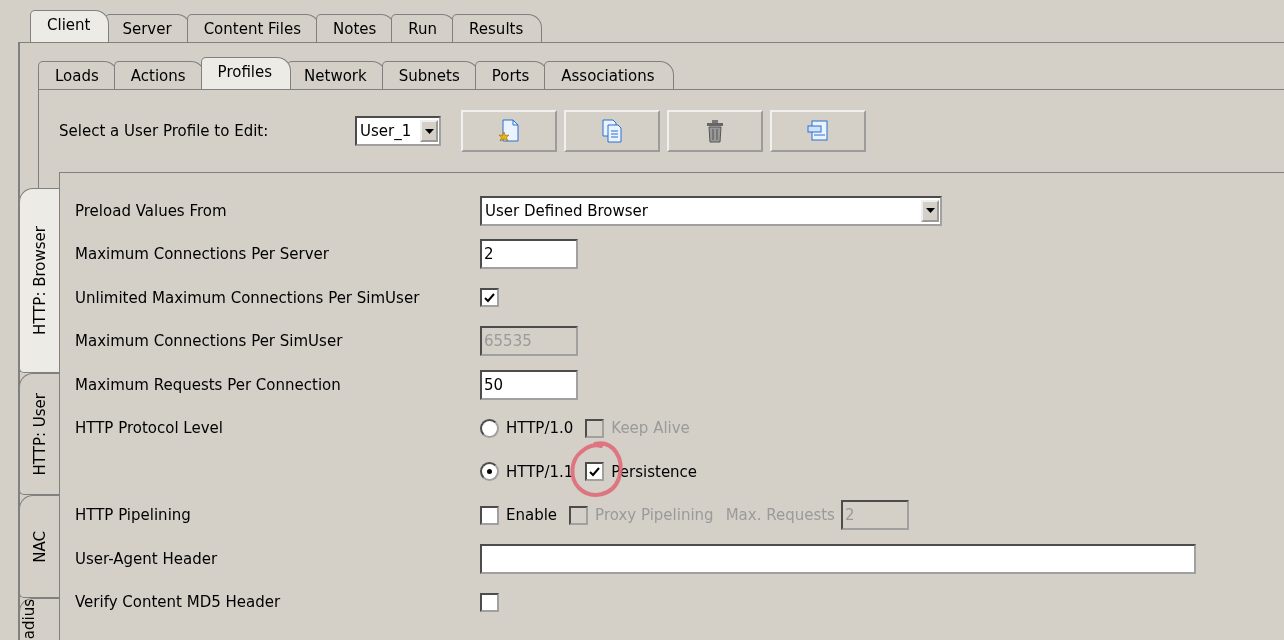 The image size is (1284, 640). Describe the element at coordinates (39, 546) in the screenshot. I see `side-tab: NAC` at that location.